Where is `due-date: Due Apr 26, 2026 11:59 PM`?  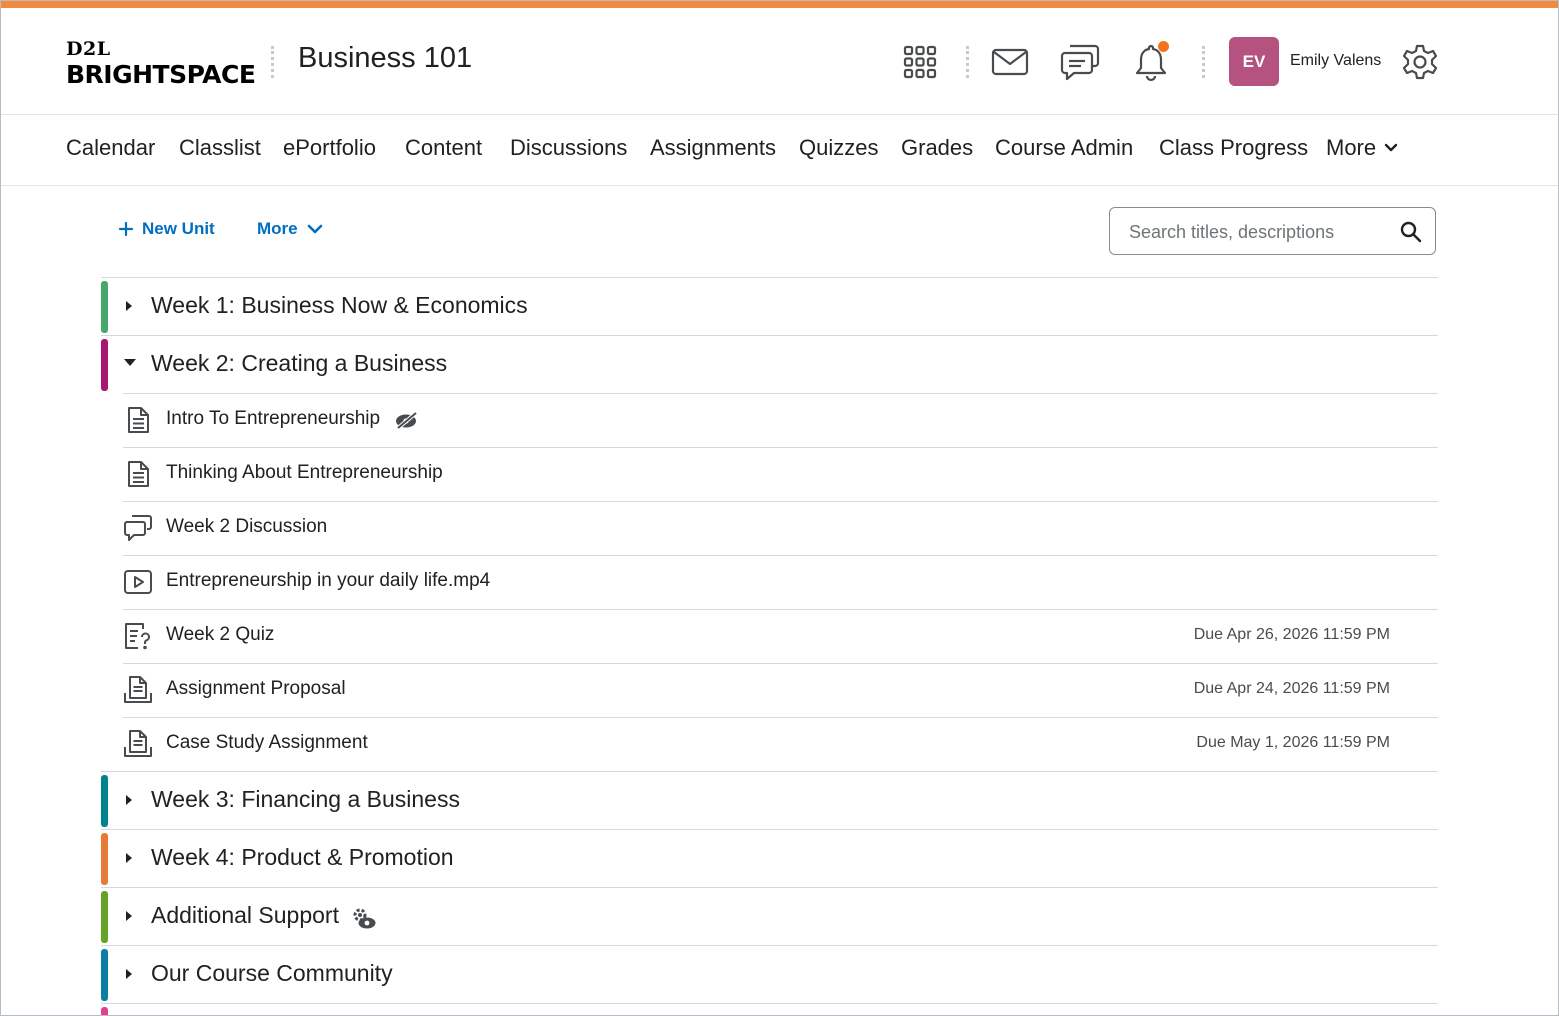
due-date: Due Apr 26, 2026 11:59 PM is located at coordinates (1291, 634).